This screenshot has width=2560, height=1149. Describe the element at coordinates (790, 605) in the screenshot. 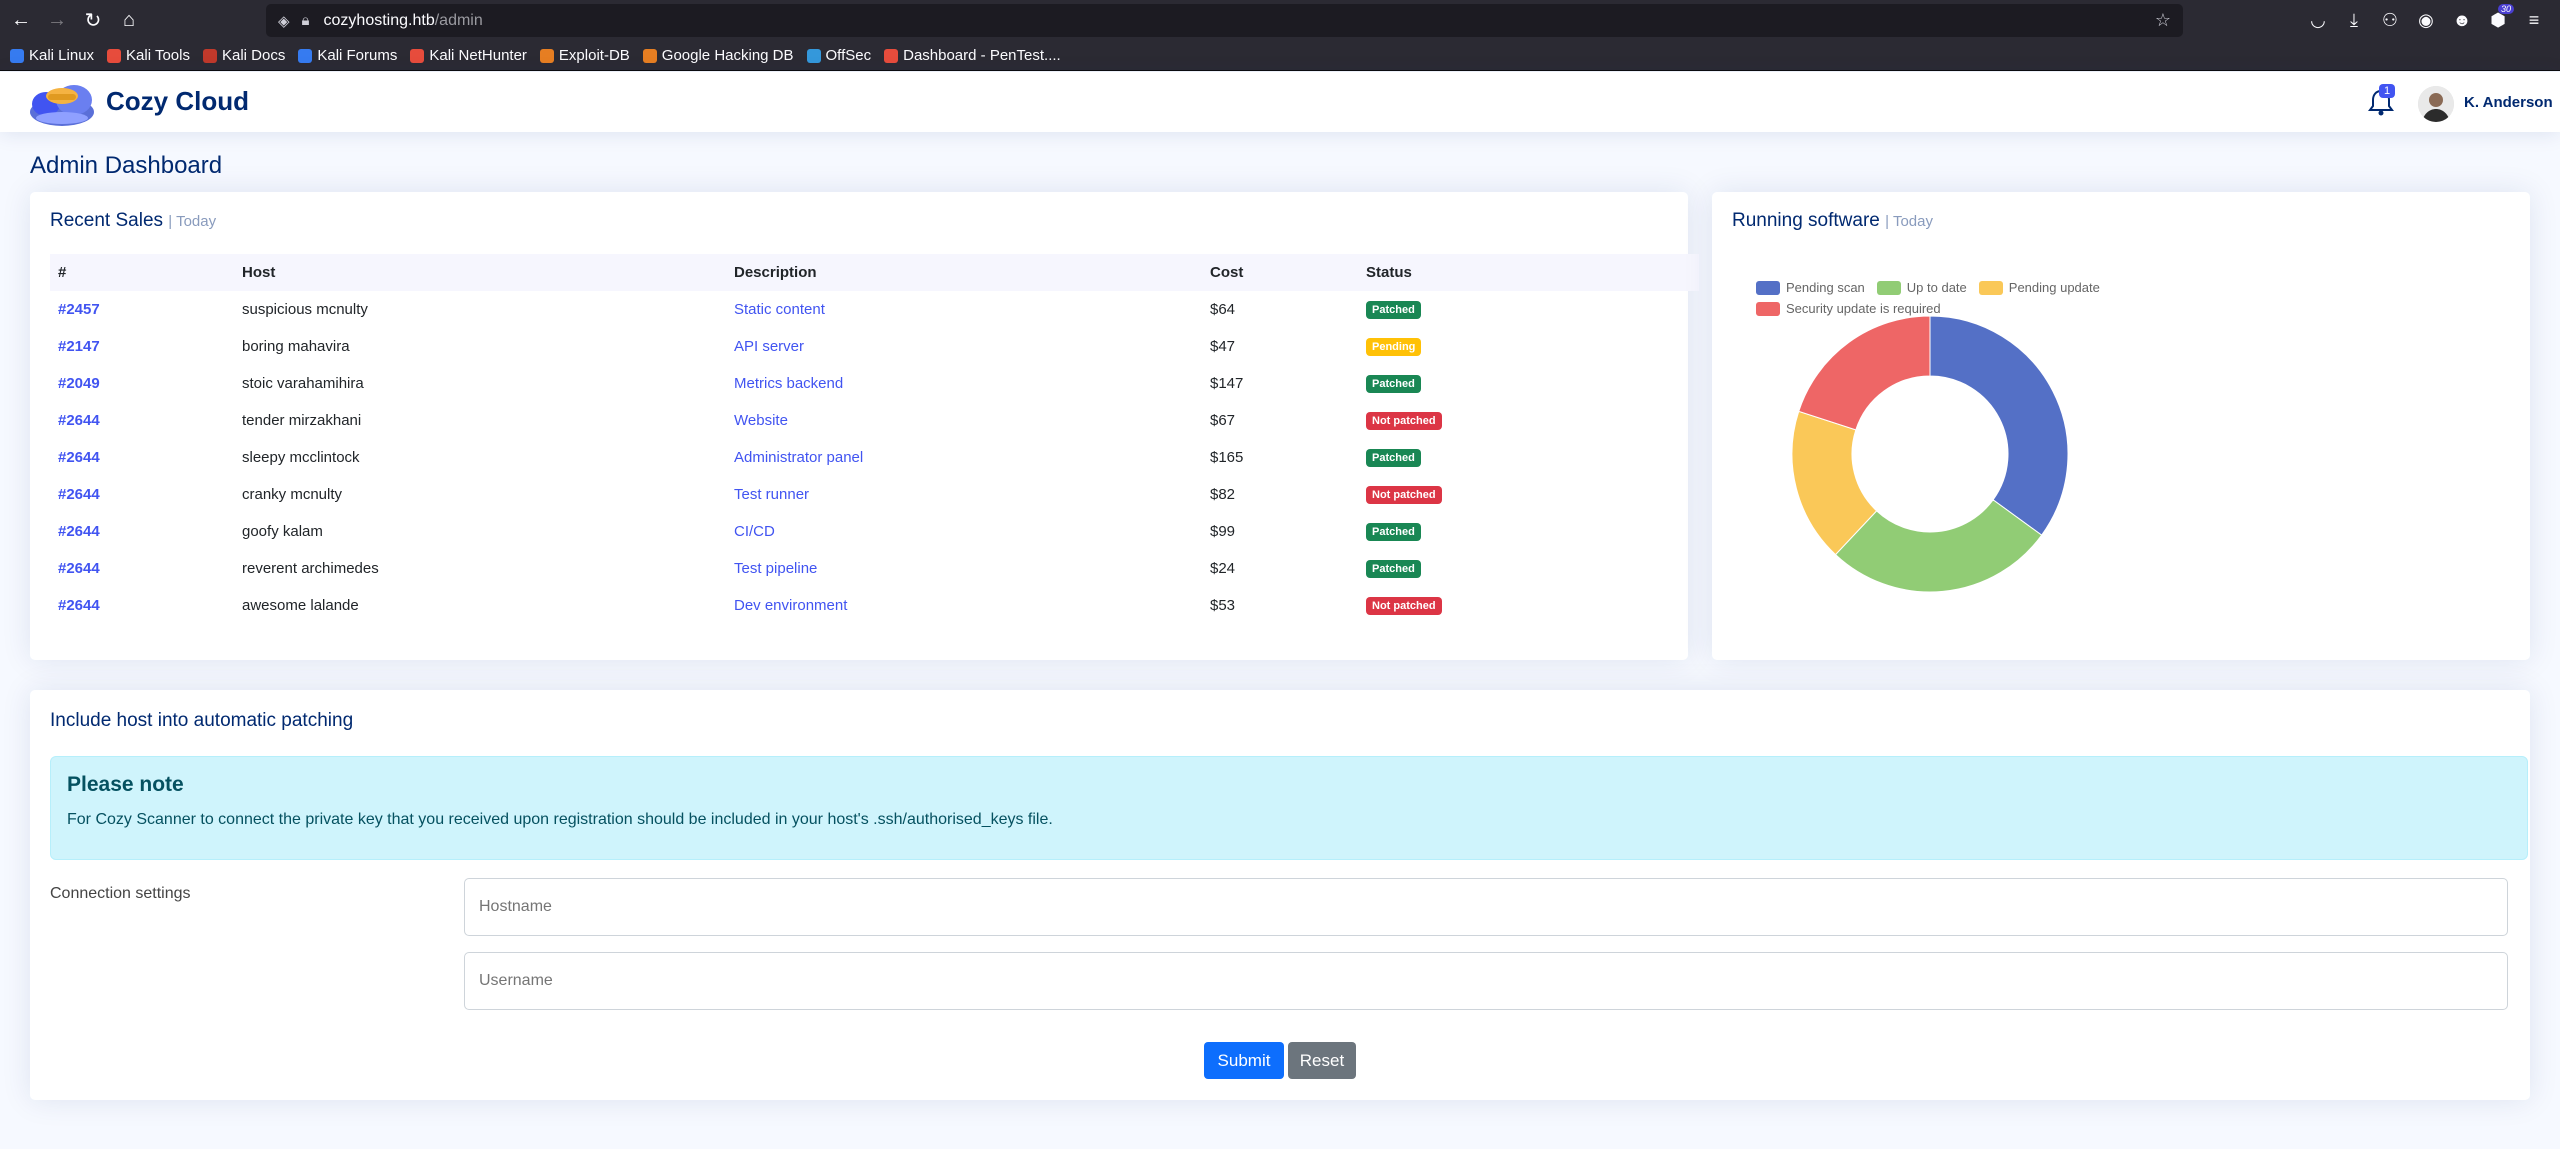

I see `row-description-link: Dev environment` at that location.